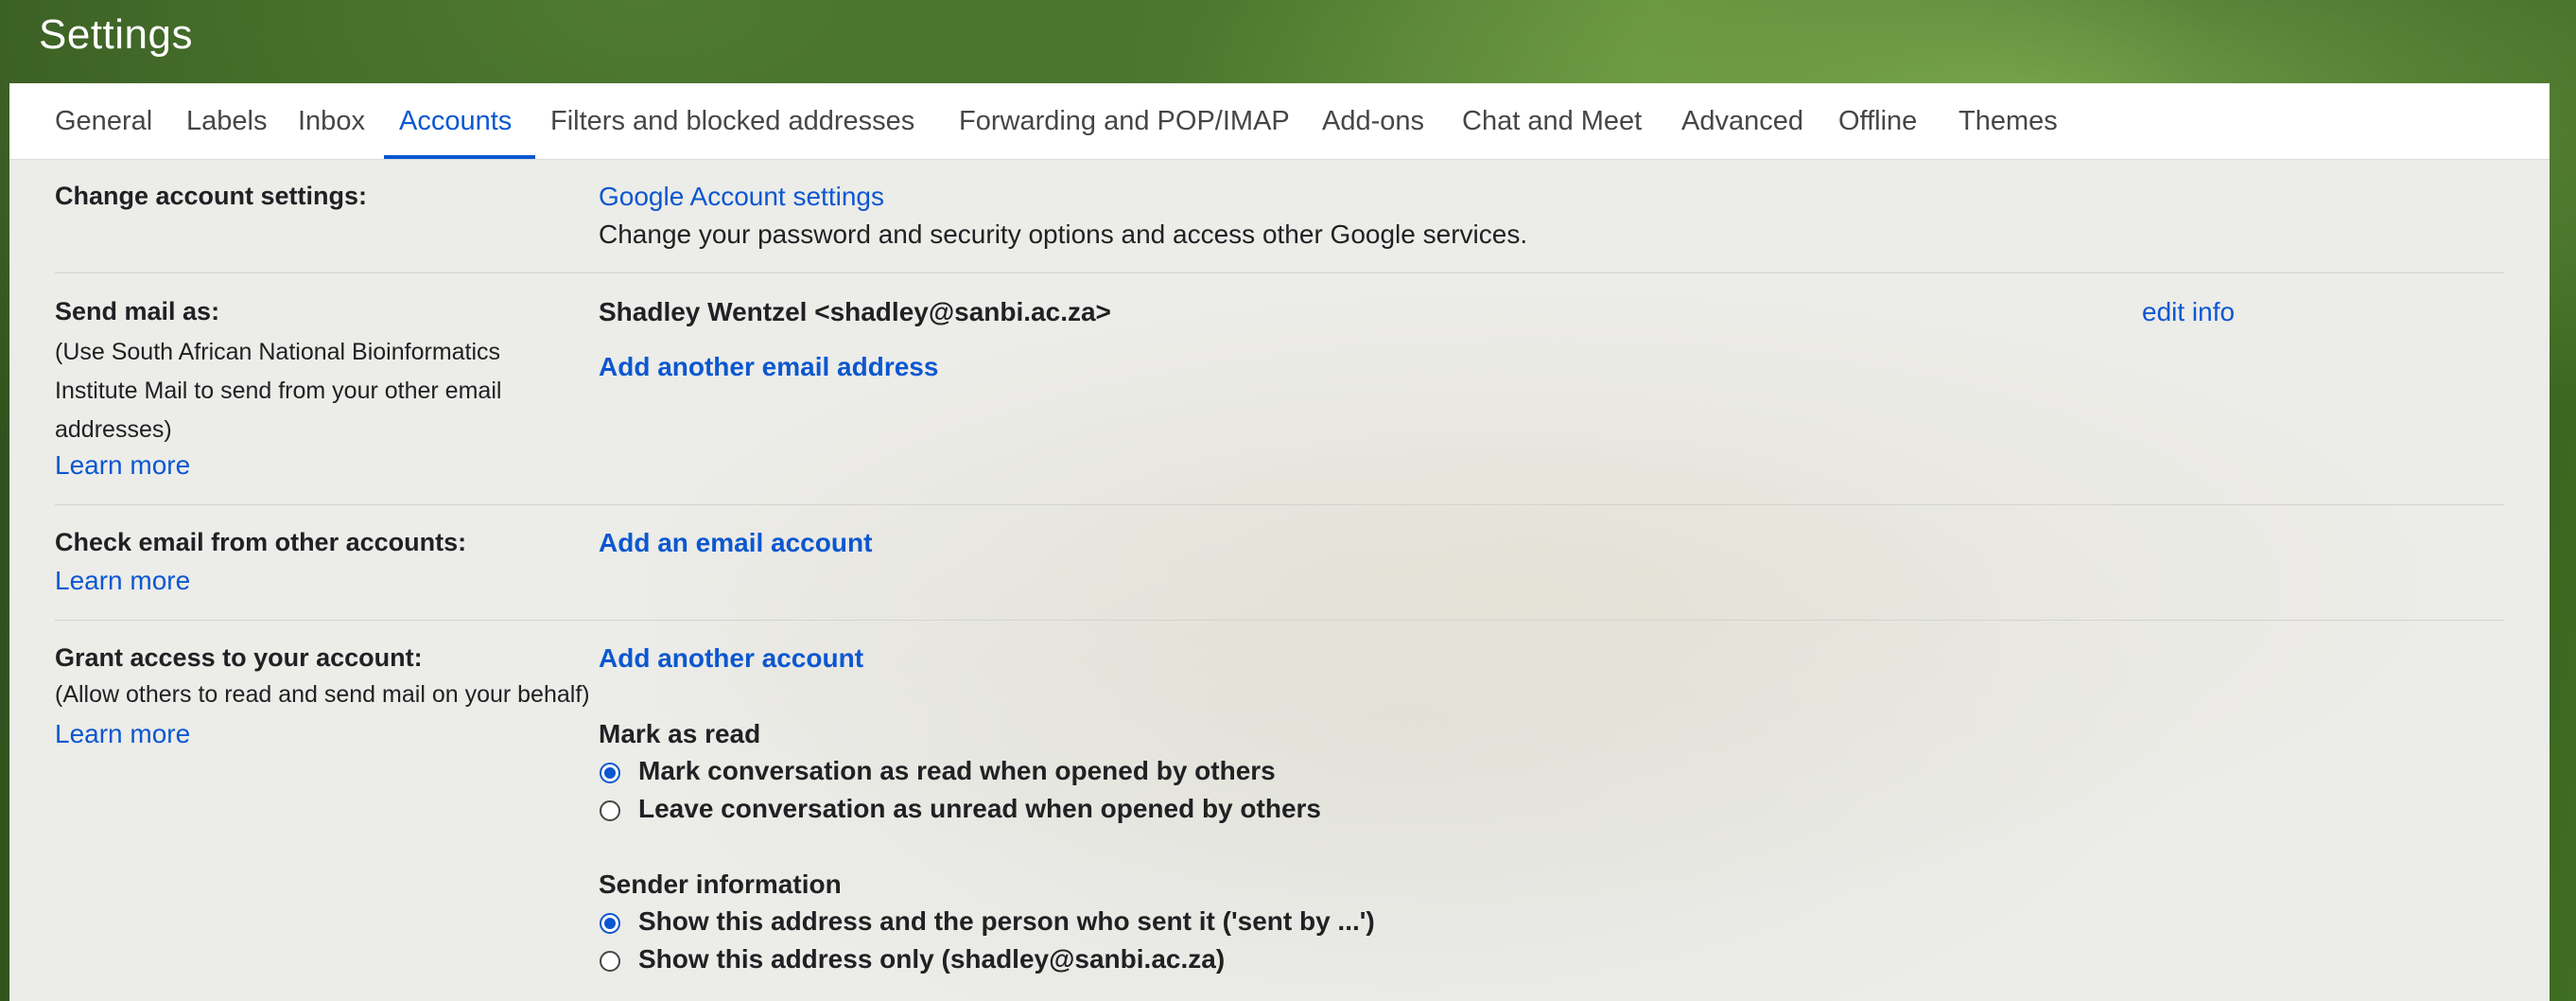  Describe the element at coordinates (1742, 121) in the screenshot. I see `tab-advanced: Advanced` at that location.